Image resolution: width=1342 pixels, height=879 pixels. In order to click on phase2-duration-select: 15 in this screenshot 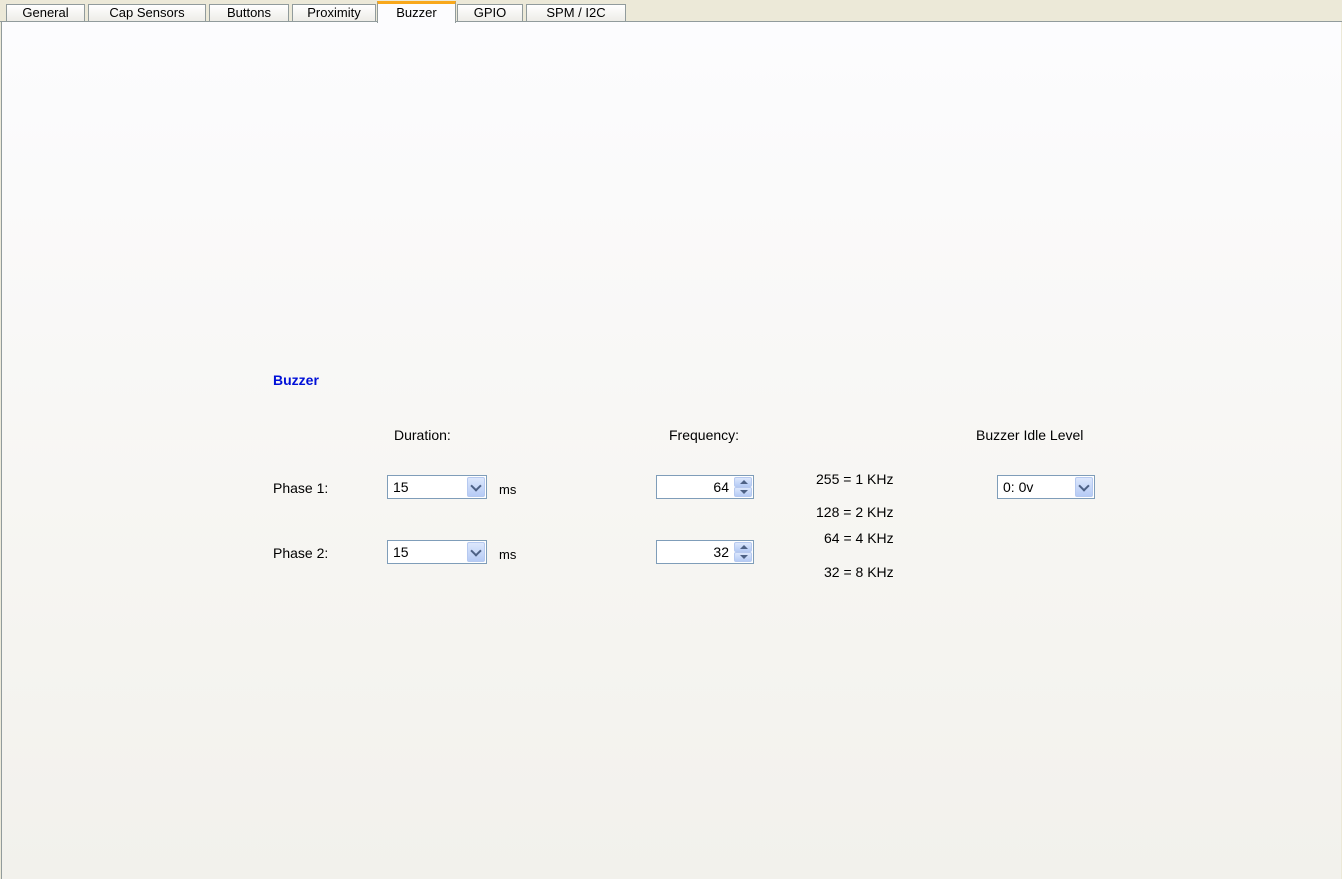, I will do `click(437, 552)`.